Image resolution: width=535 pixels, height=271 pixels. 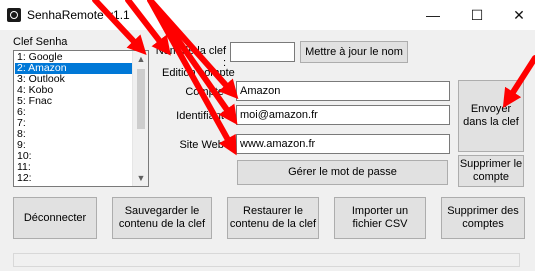 What do you see at coordinates (40, 42) in the screenshot?
I see `keys-group-label: Clef Senha` at bounding box center [40, 42].